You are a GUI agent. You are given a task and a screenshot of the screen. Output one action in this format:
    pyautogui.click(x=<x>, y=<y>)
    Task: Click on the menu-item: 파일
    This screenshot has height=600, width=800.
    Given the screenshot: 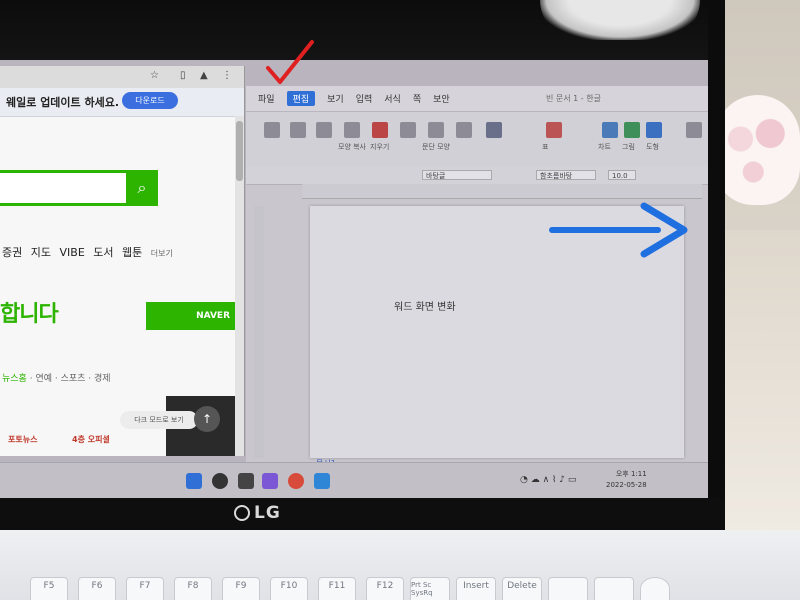 What is the action you would take?
    pyautogui.click(x=266, y=98)
    